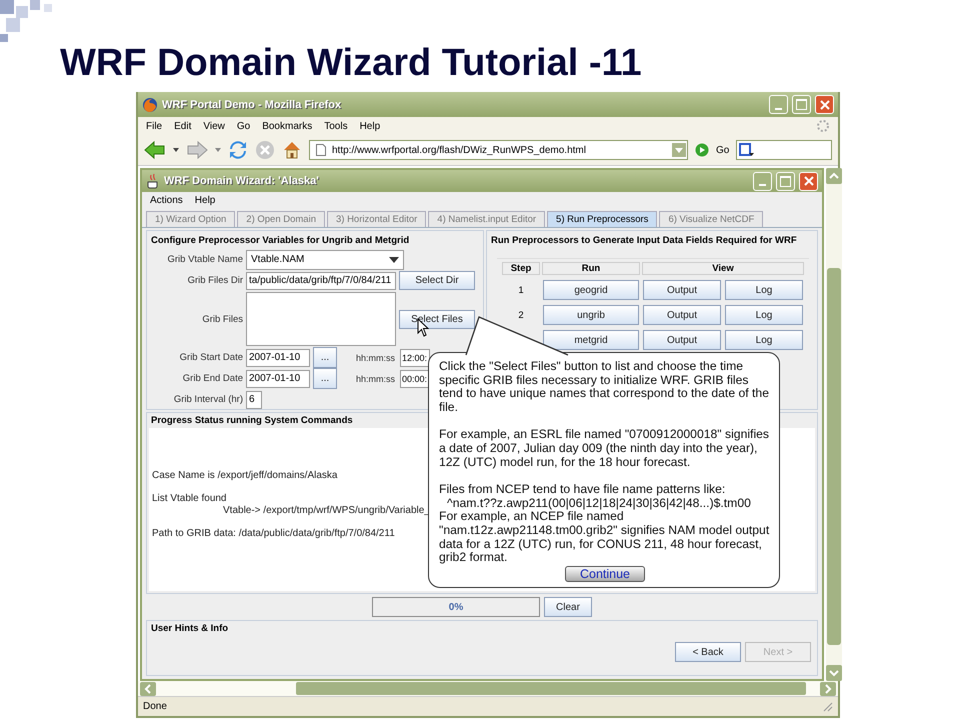 Image resolution: width=960 pixels, height=720 pixels. I want to click on tab: 2) Open Domain, so click(281, 219).